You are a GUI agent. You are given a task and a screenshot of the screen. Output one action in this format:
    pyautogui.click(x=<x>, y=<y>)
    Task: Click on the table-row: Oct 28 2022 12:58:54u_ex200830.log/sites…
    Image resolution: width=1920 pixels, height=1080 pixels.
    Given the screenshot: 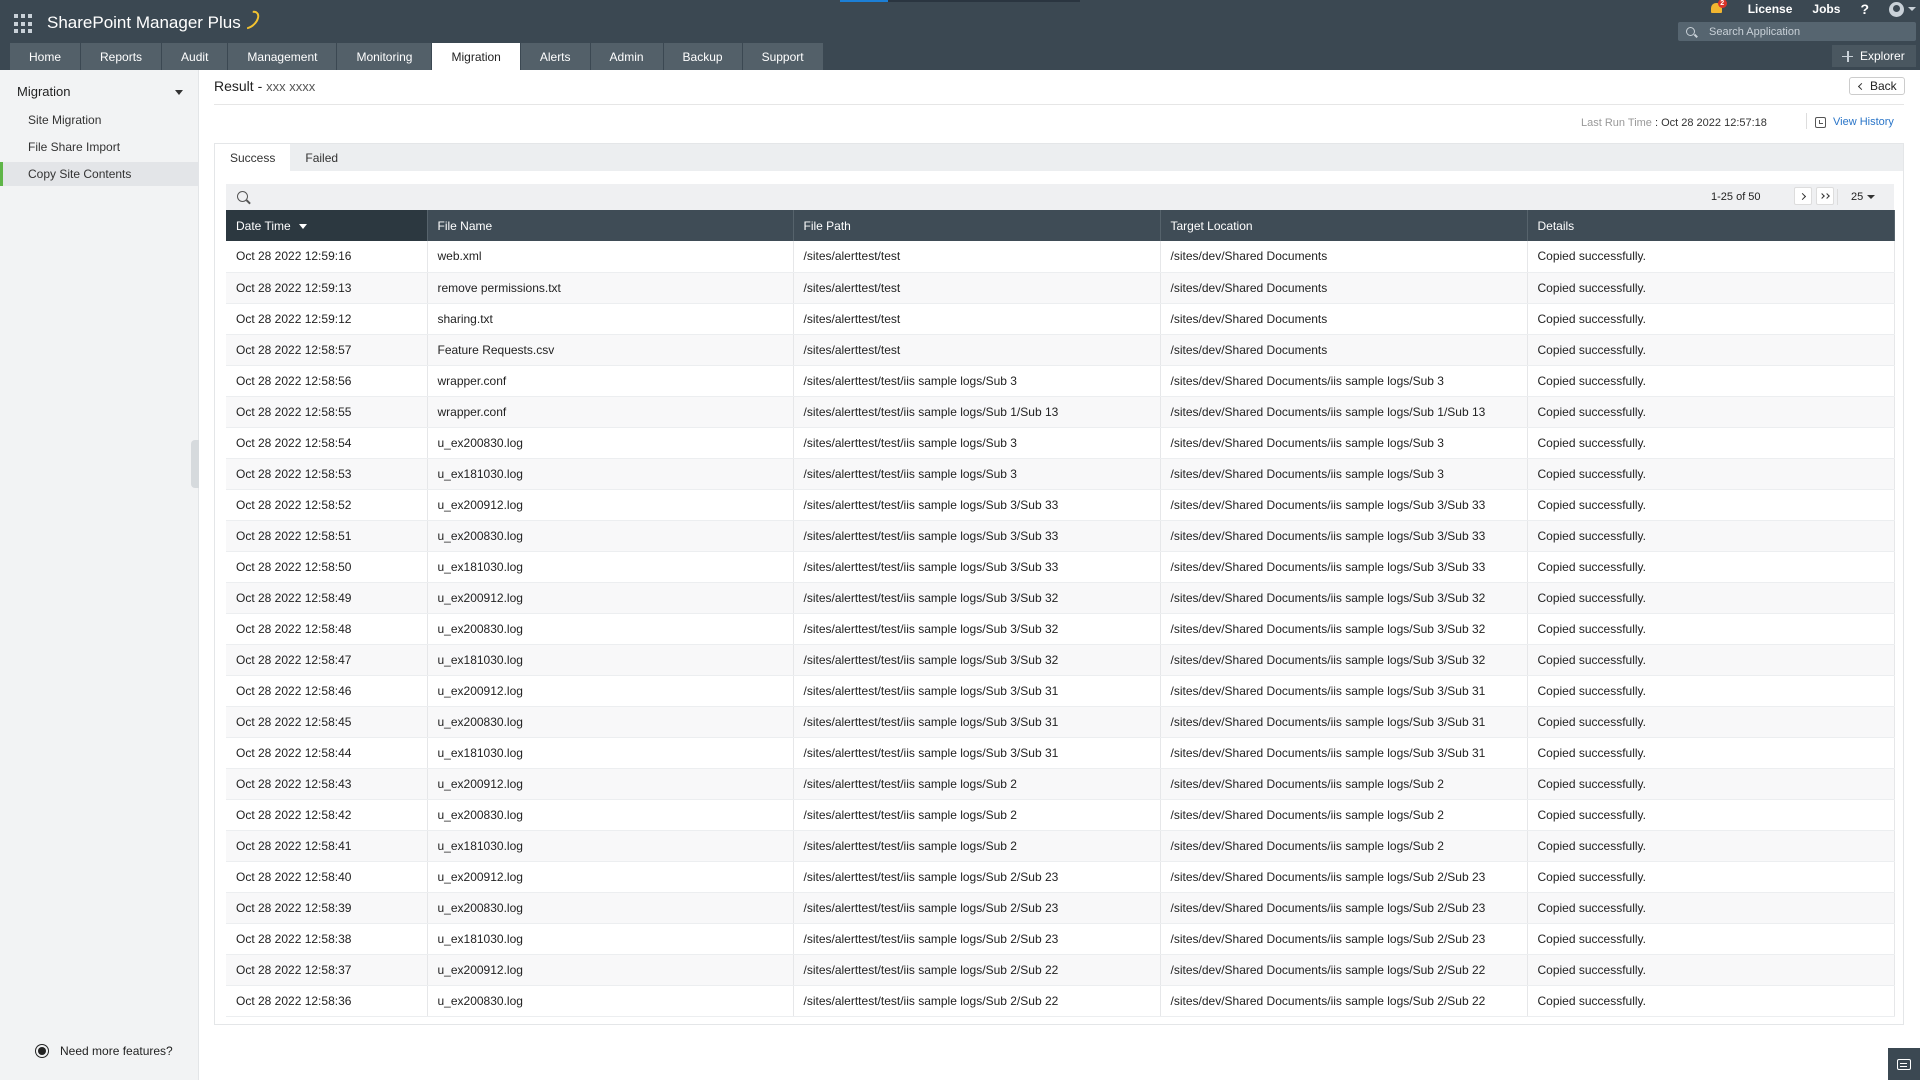 What is the action you would take?
    pyautogui.click(x=1060, y=442)
    